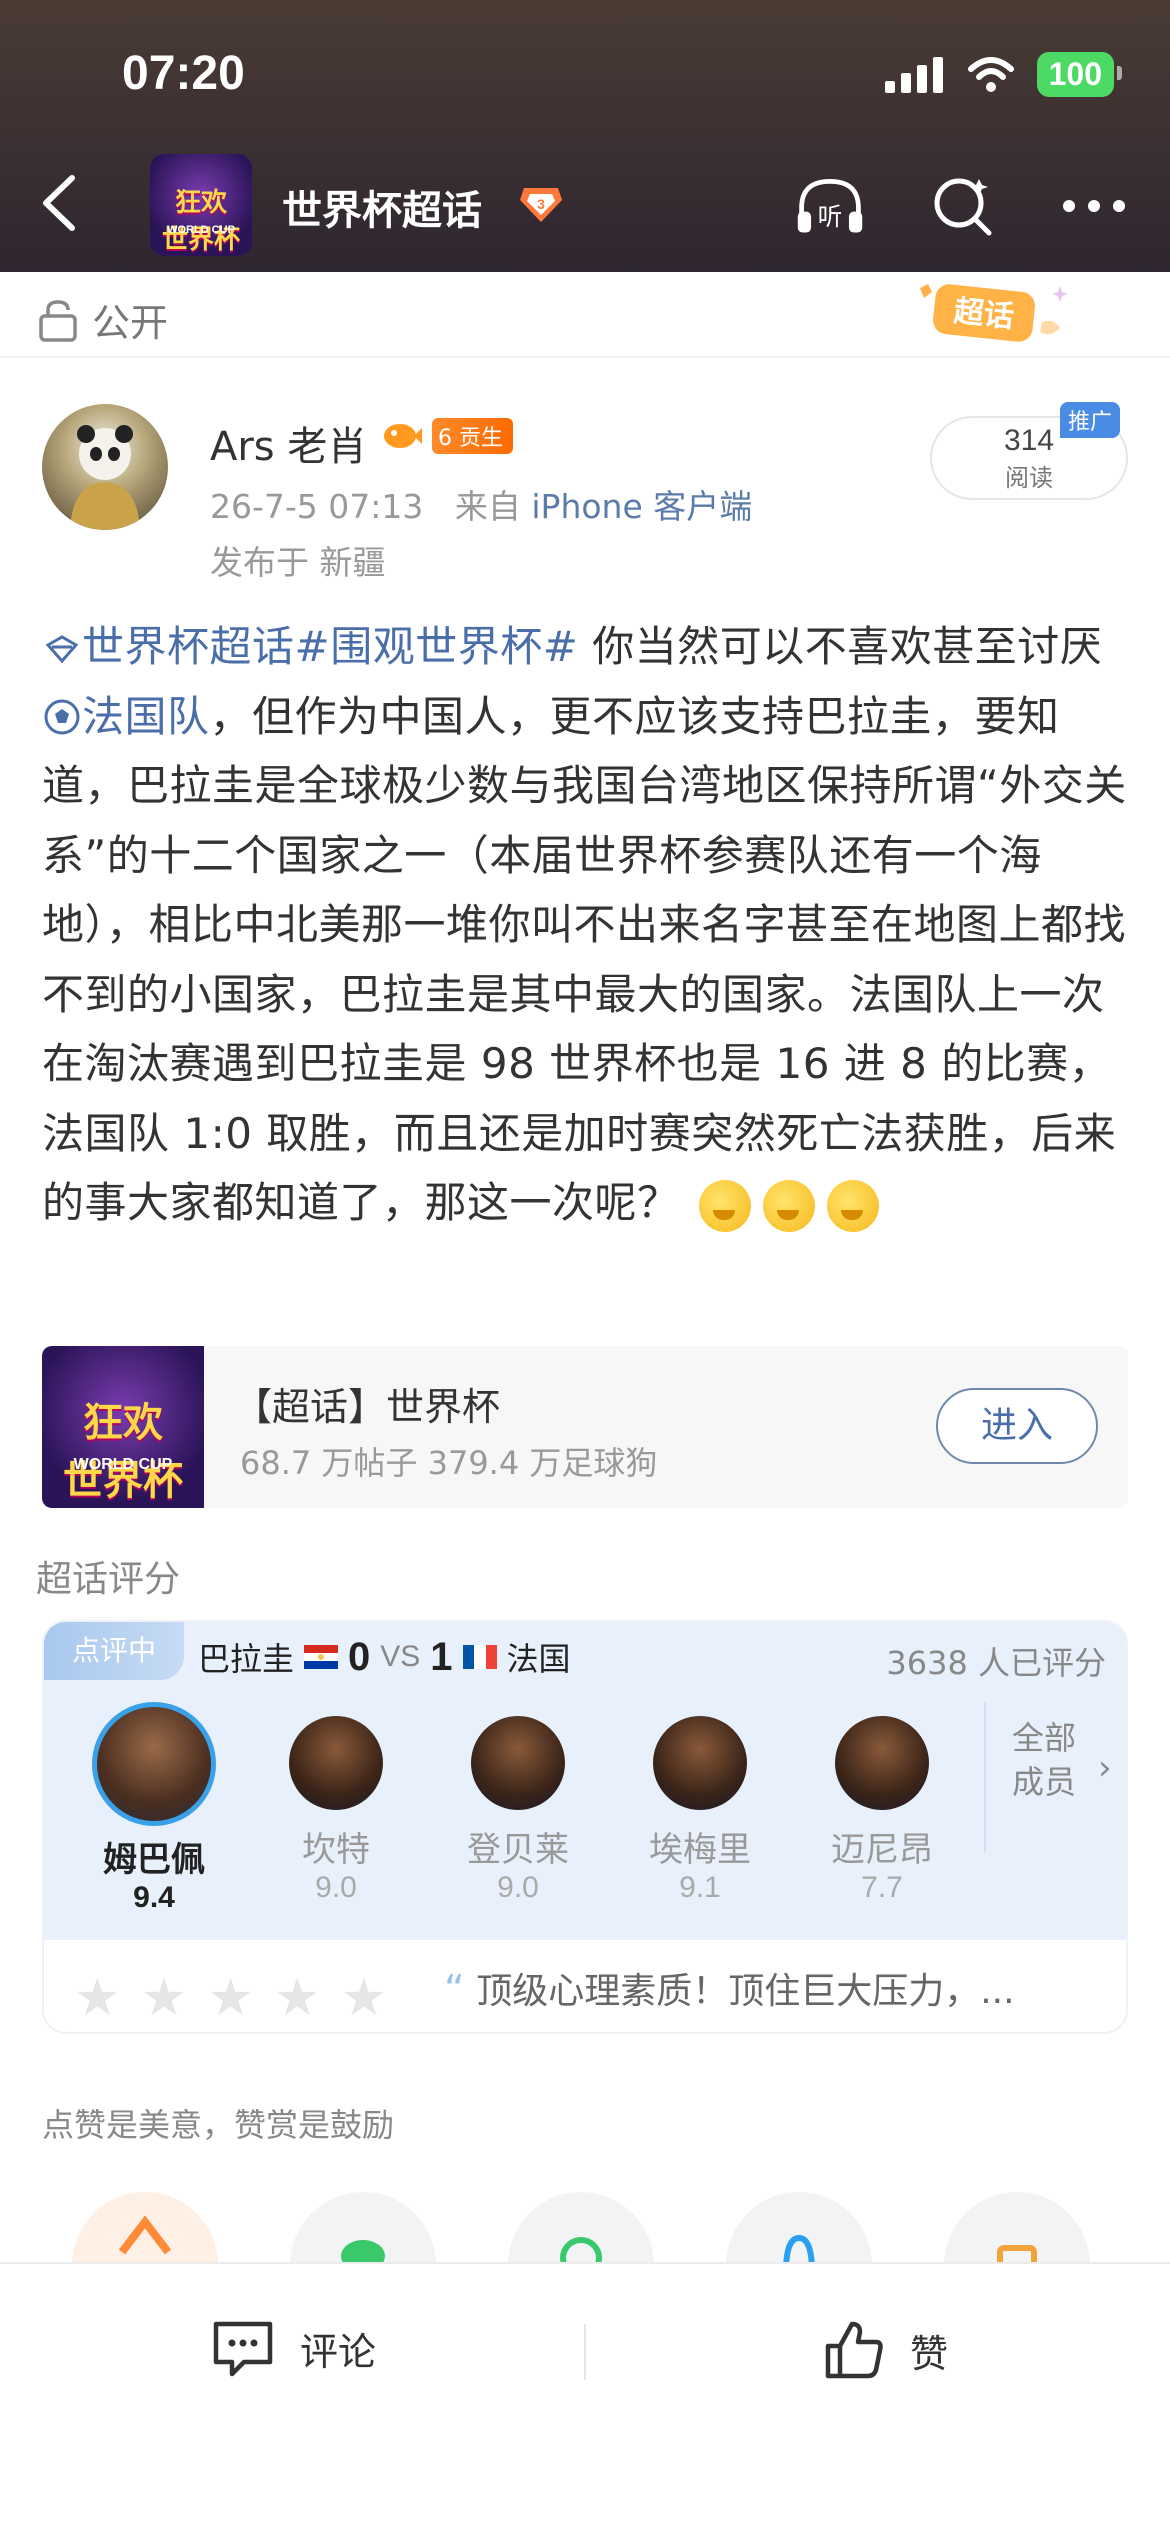  I want to click on vs-label: VS, so click(400, 1656).